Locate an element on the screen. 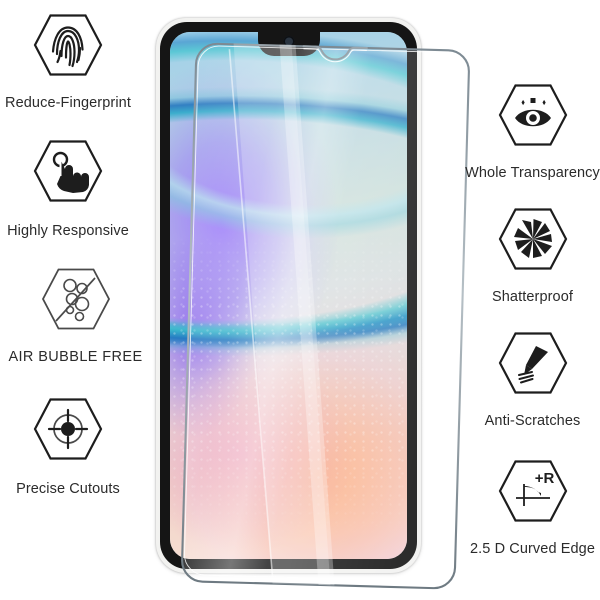 The width and height of the screenshot is (600, 600). front-camera-icon is located at coordinates (288, 41).